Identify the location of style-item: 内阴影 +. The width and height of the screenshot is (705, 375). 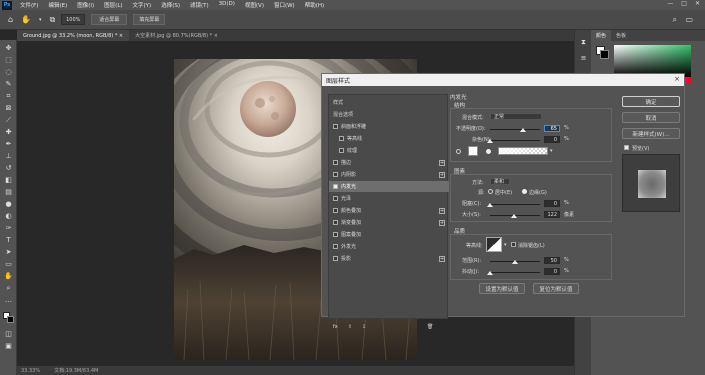
(389, 174).